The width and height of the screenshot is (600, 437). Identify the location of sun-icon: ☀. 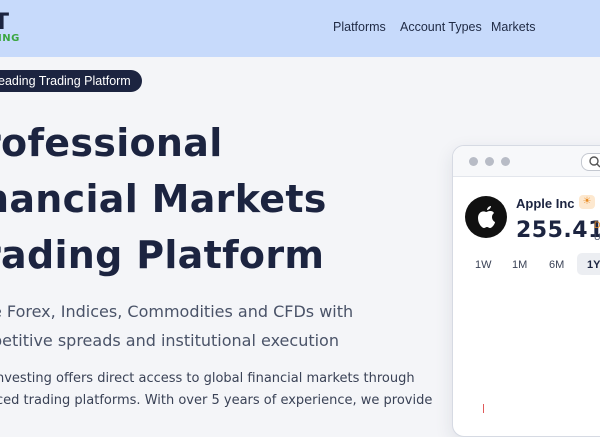
(587, 202).